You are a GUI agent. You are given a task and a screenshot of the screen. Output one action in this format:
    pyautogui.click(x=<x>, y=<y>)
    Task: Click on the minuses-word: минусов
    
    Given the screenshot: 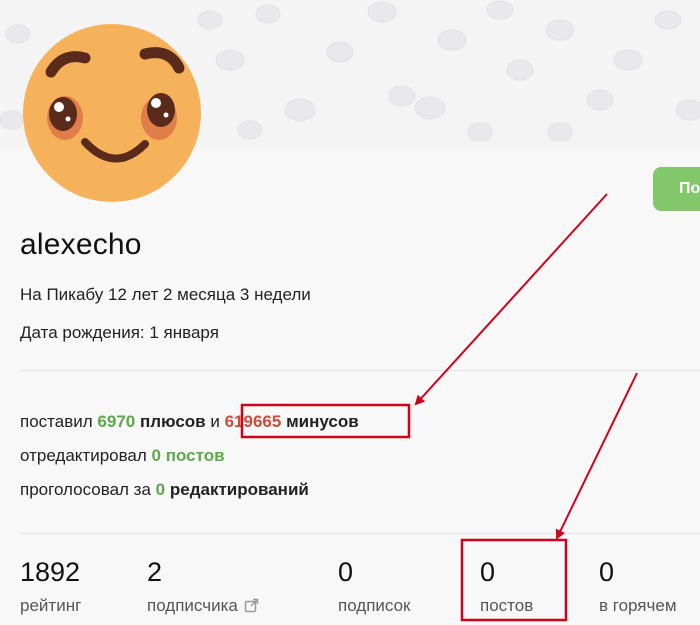 What is the action you would take?
    pyautogui.click(x=322, y=421)
    